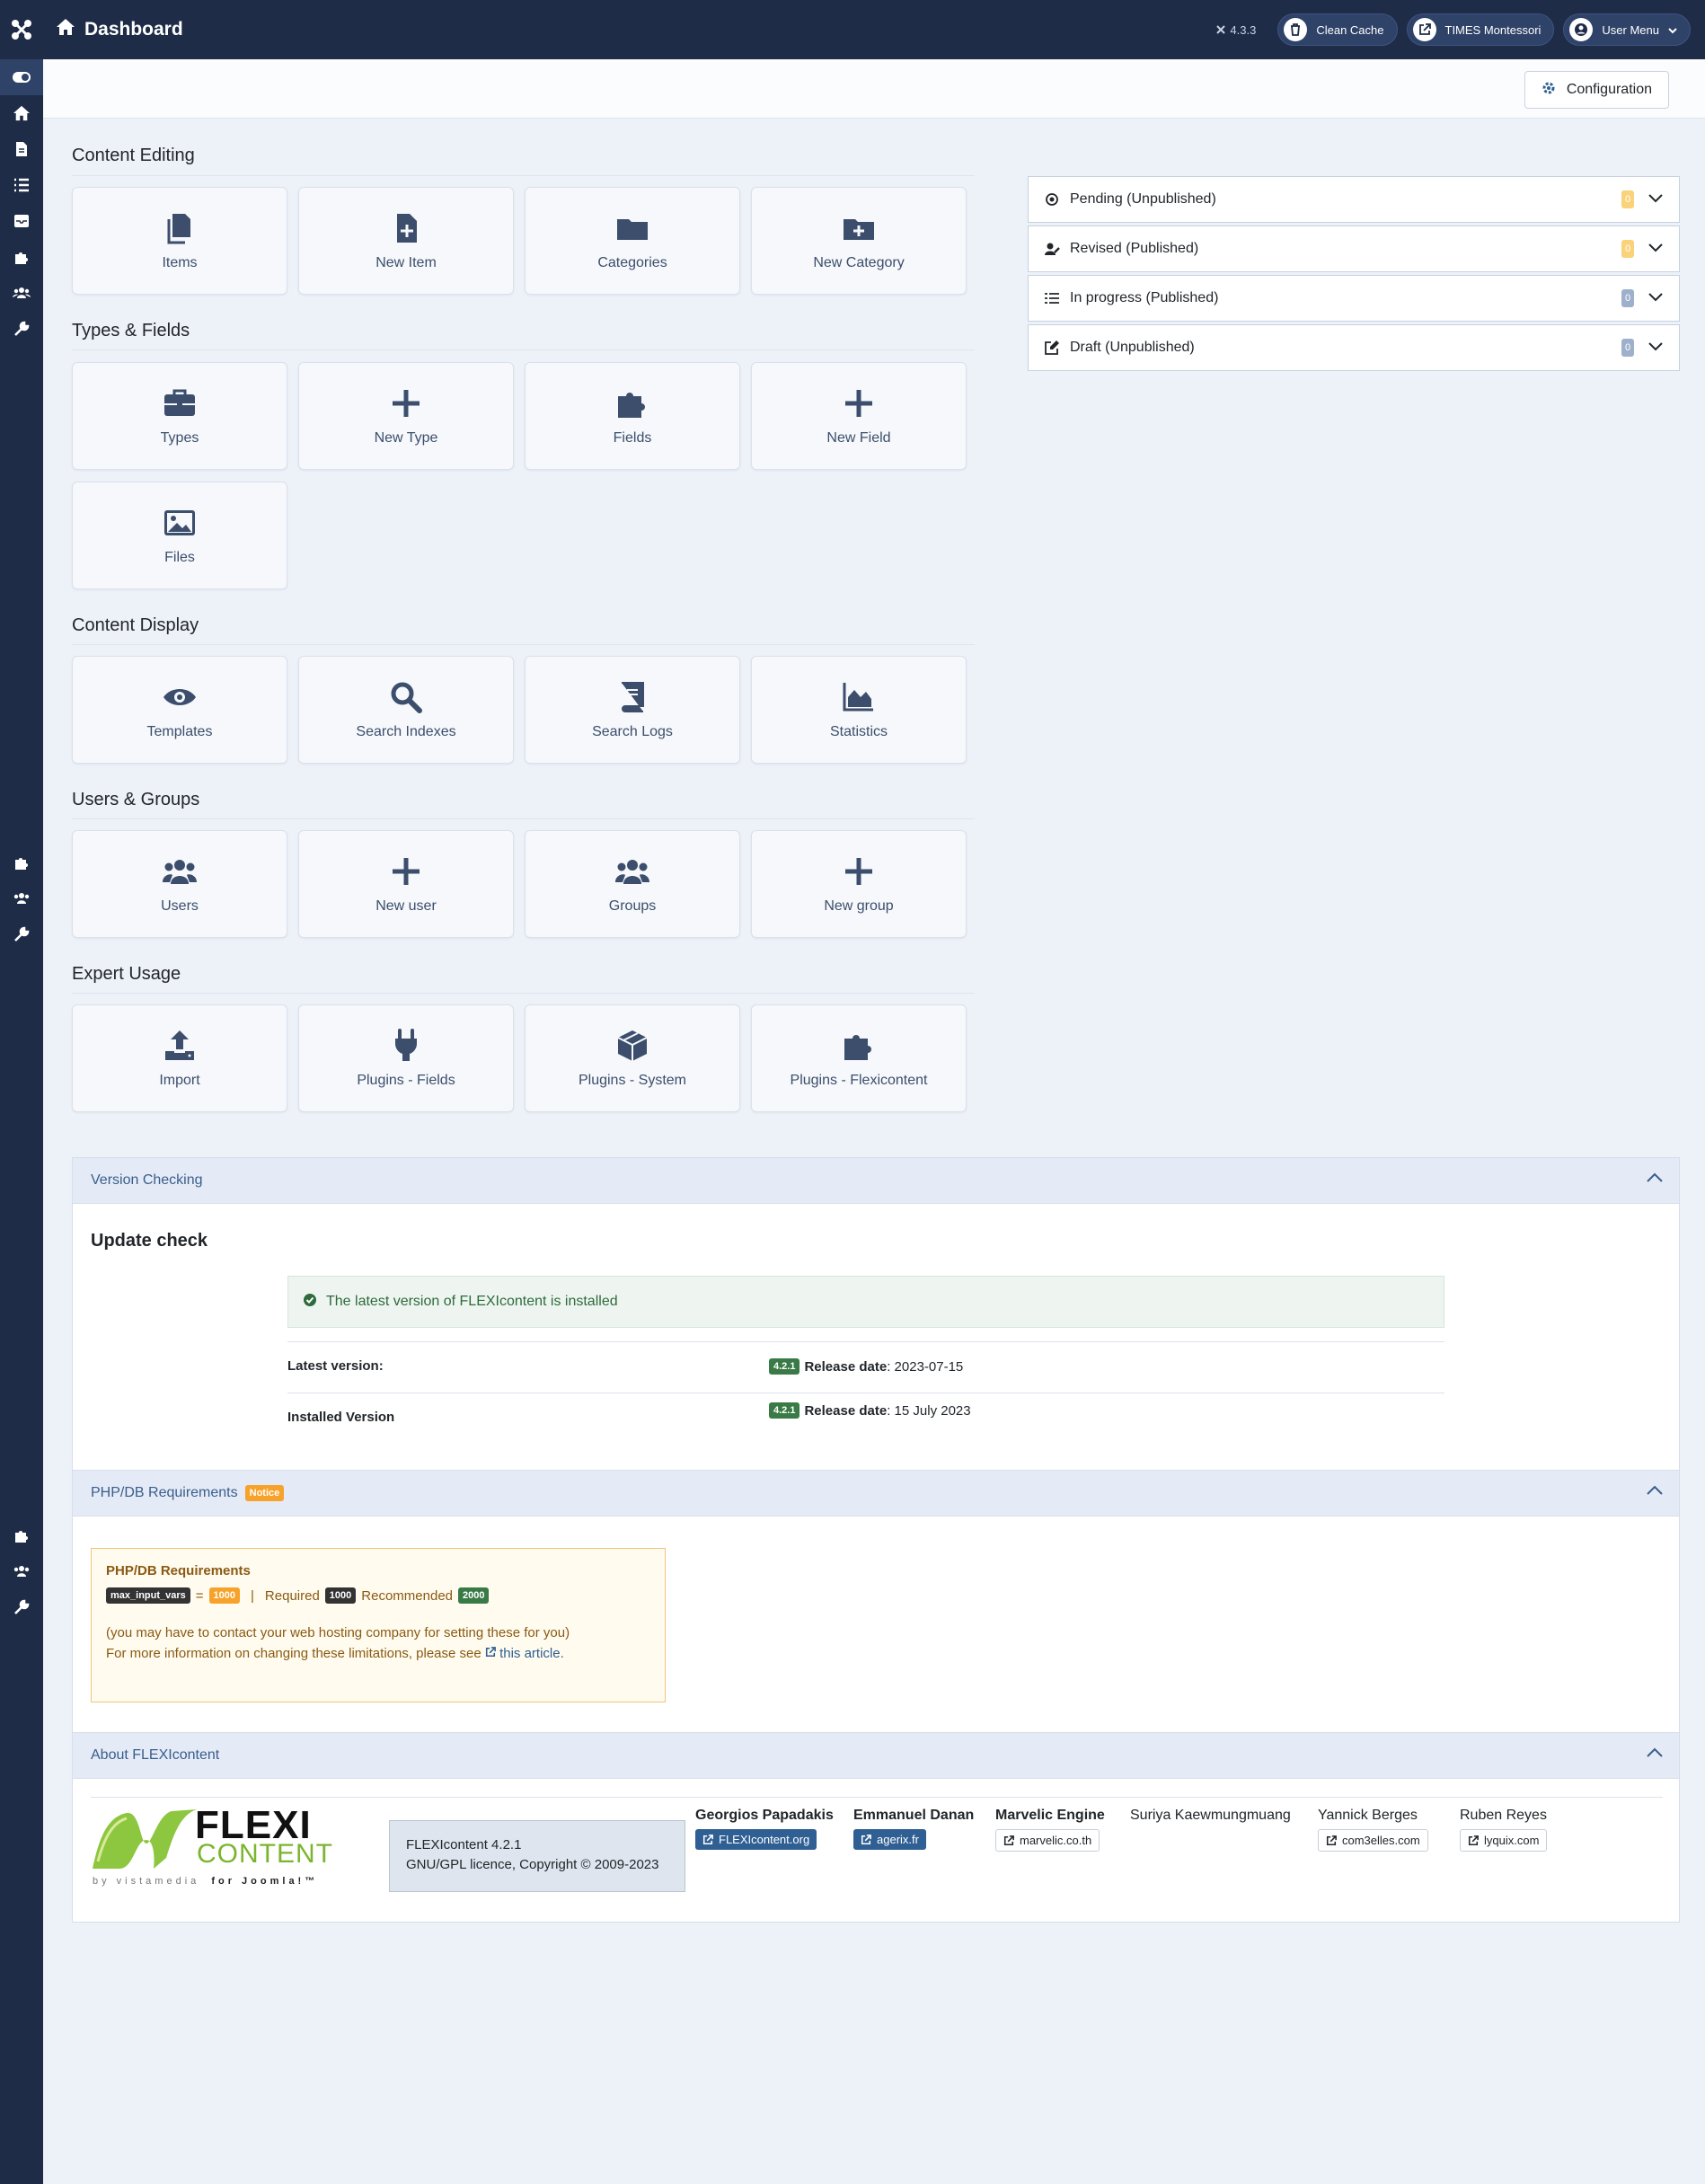 Image resolution: width=1705 pixels, height=2184 pixels. What do you see at coordinates (180, 241) in the screenshot?
I see `tile-items: Items` at bounding box center [180, 241].